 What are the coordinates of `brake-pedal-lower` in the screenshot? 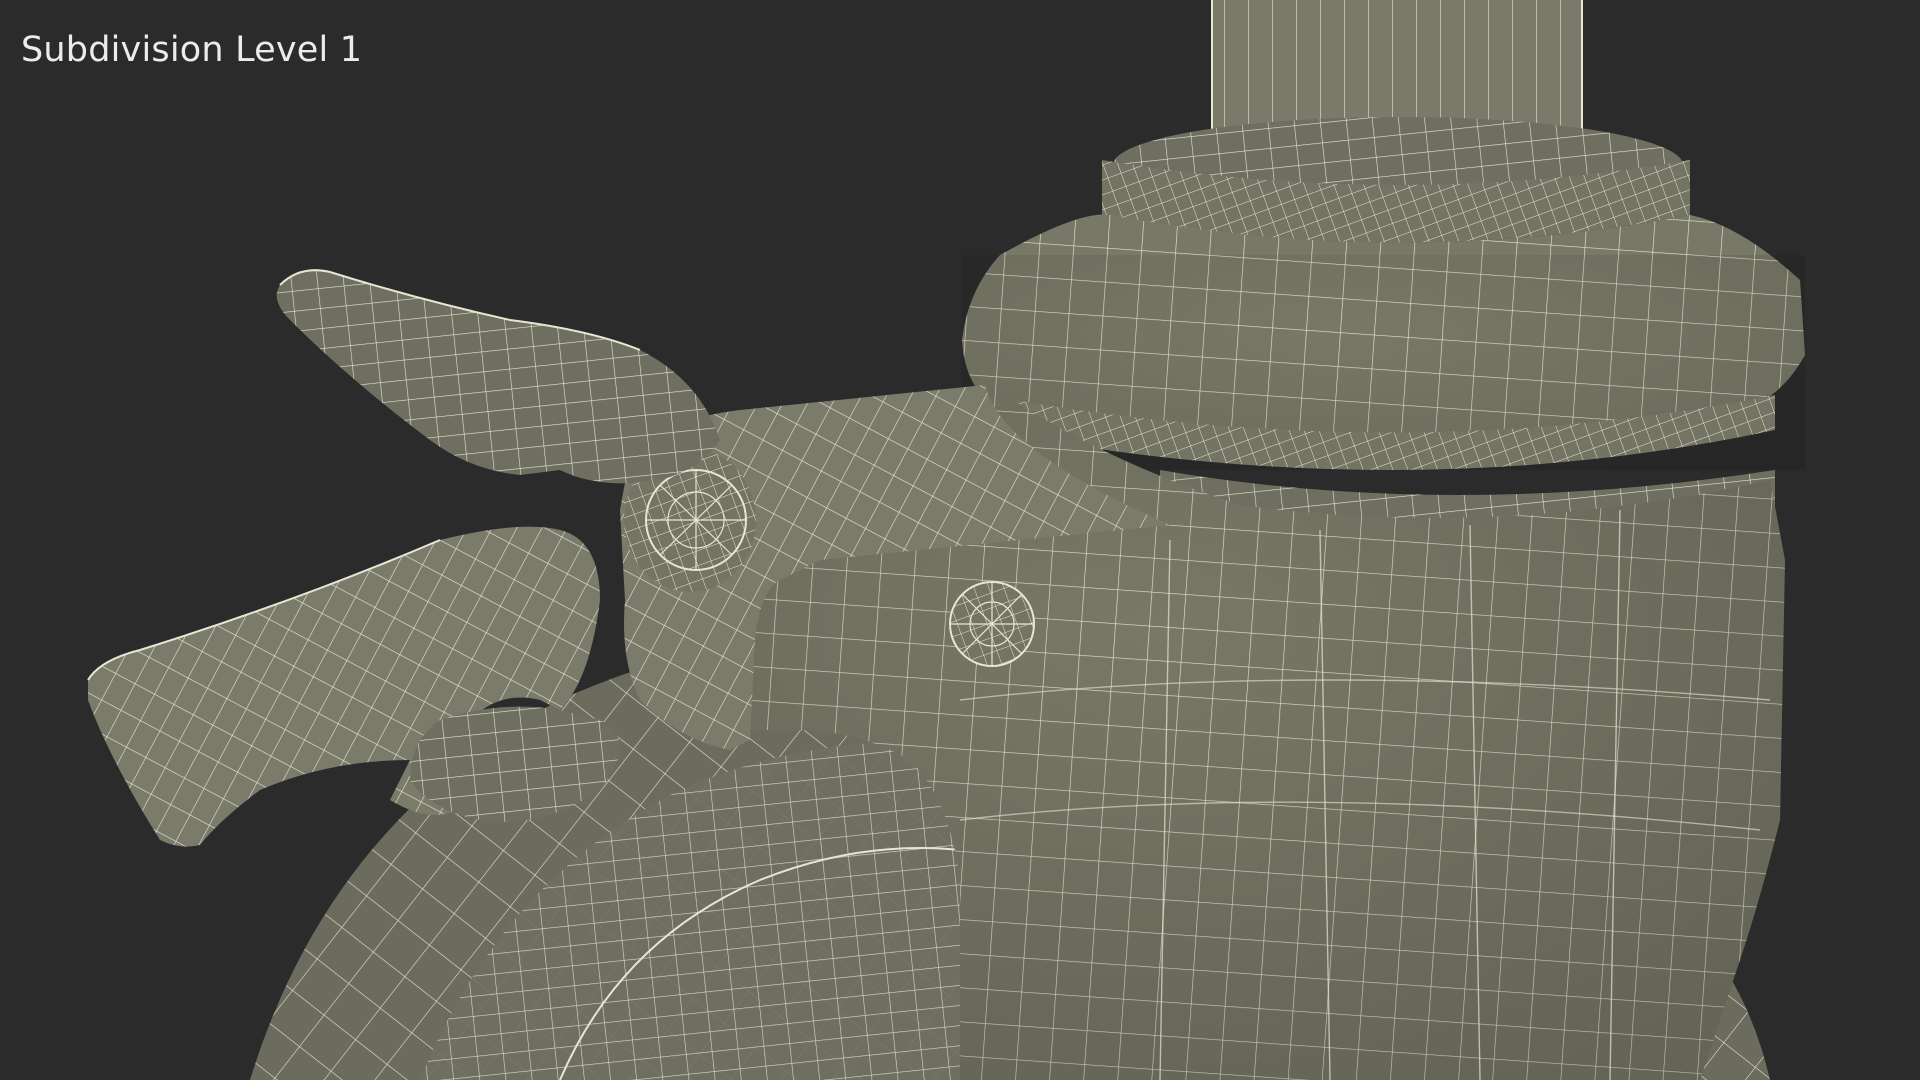 It's located at (353, 686).